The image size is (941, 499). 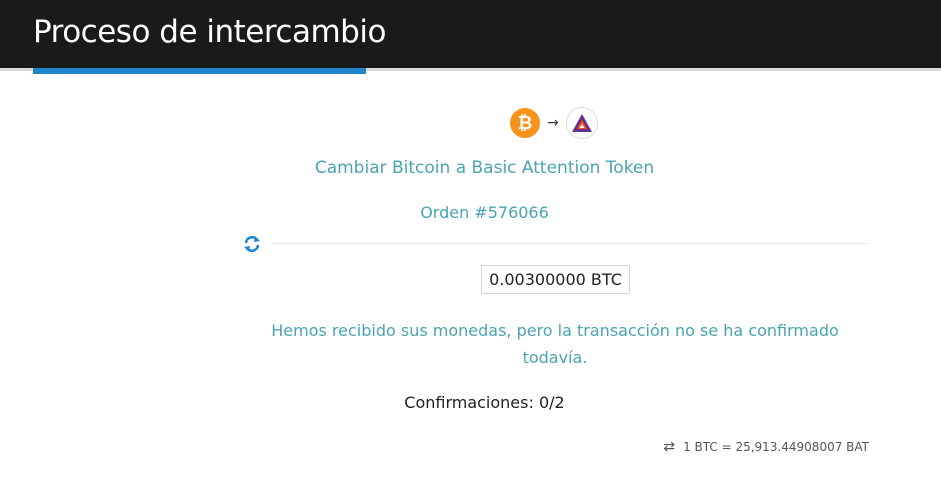 I want to click on exchange-pair: ₿ →, so click(x=554, y=123).